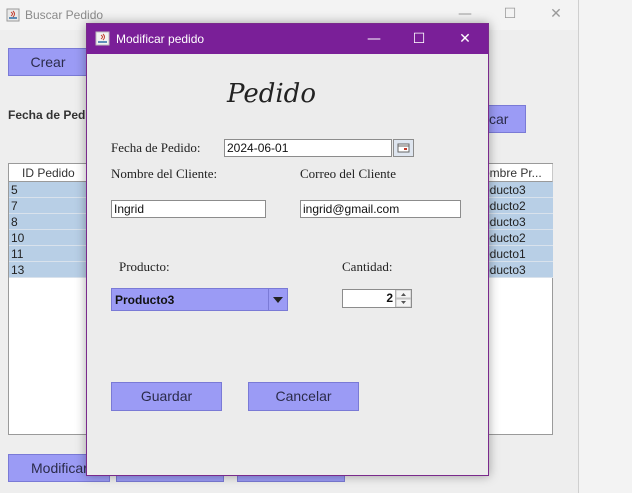 The image size is (632, 493). What do you see at coordinates (160, 39) in the screenshot?
I see `dialog-title: Modificar pedido` at bounding box center [160, 39].